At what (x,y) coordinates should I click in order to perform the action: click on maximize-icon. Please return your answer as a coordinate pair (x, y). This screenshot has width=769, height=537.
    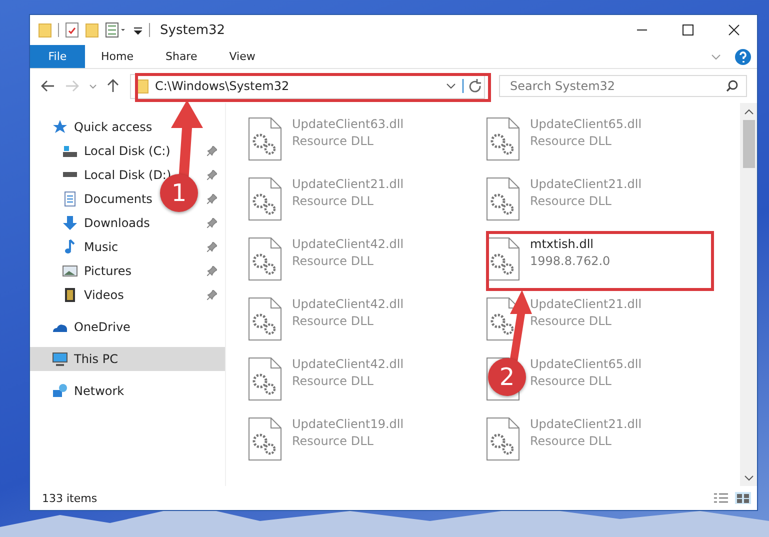
    Looking at the image, I should click on (688, 30).